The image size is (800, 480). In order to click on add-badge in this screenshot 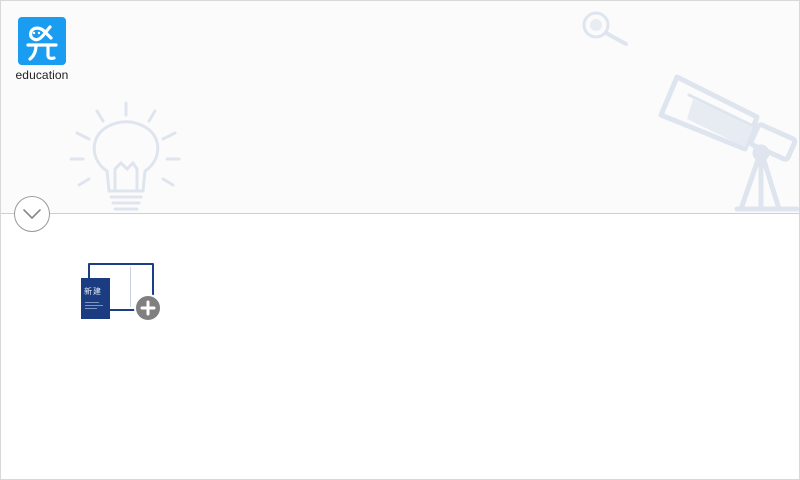, I will do `click(148, 308)`.